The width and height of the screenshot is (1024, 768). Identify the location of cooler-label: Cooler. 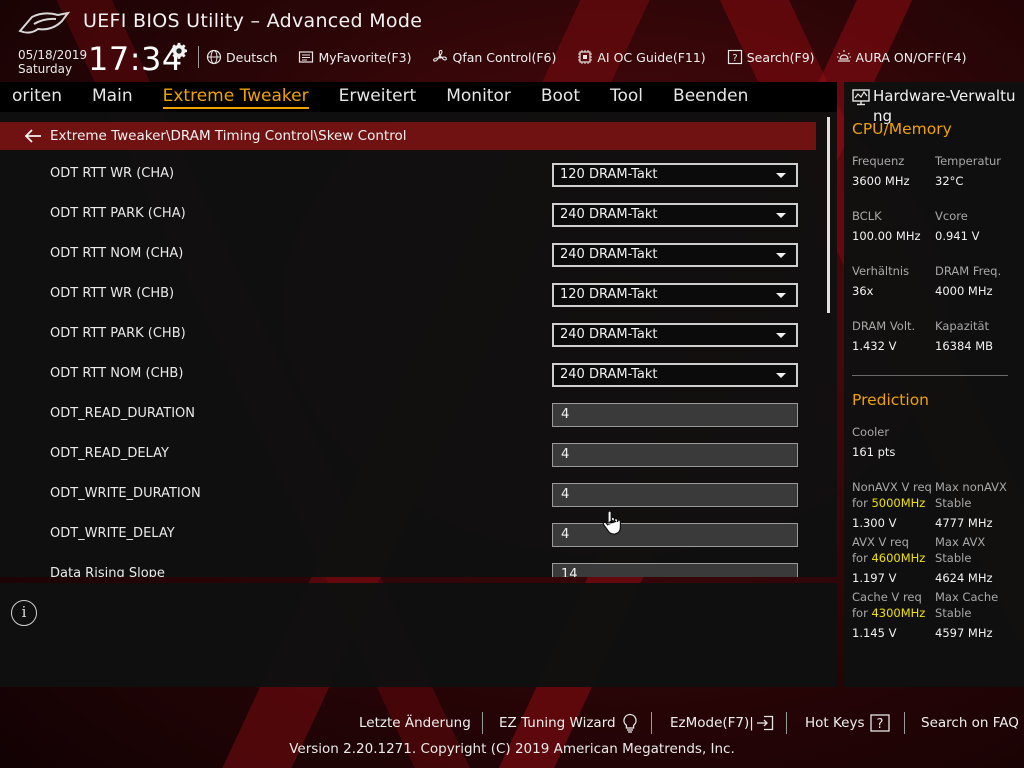
(871, 432).